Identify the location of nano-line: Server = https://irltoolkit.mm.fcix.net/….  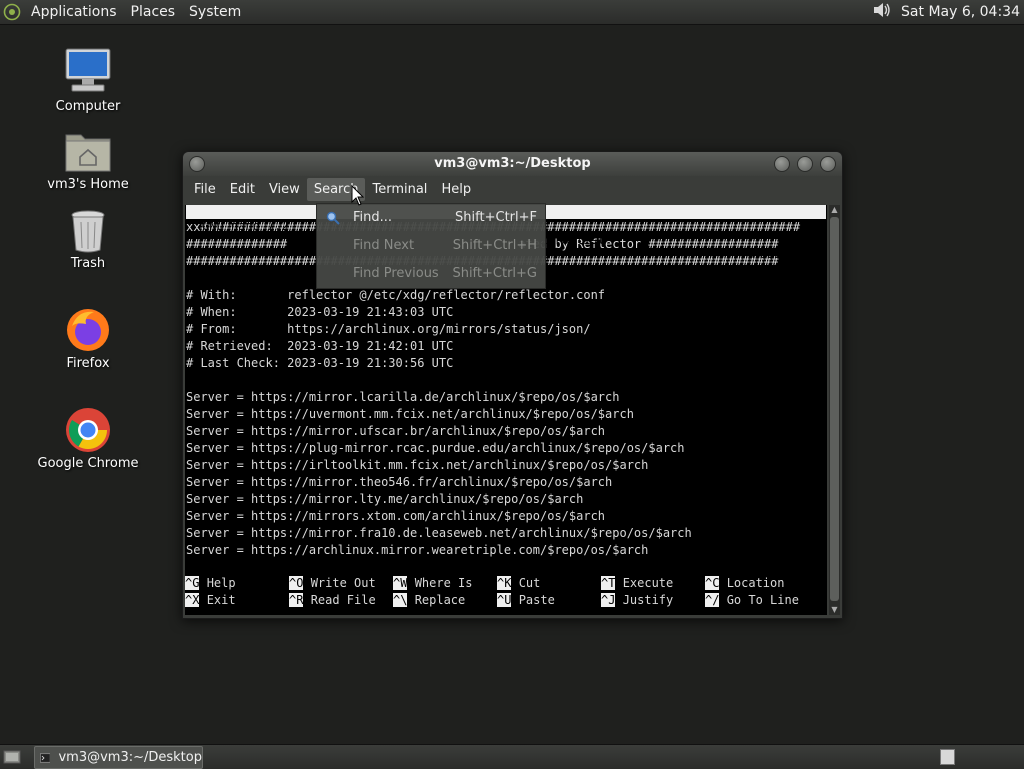
(417, 465).